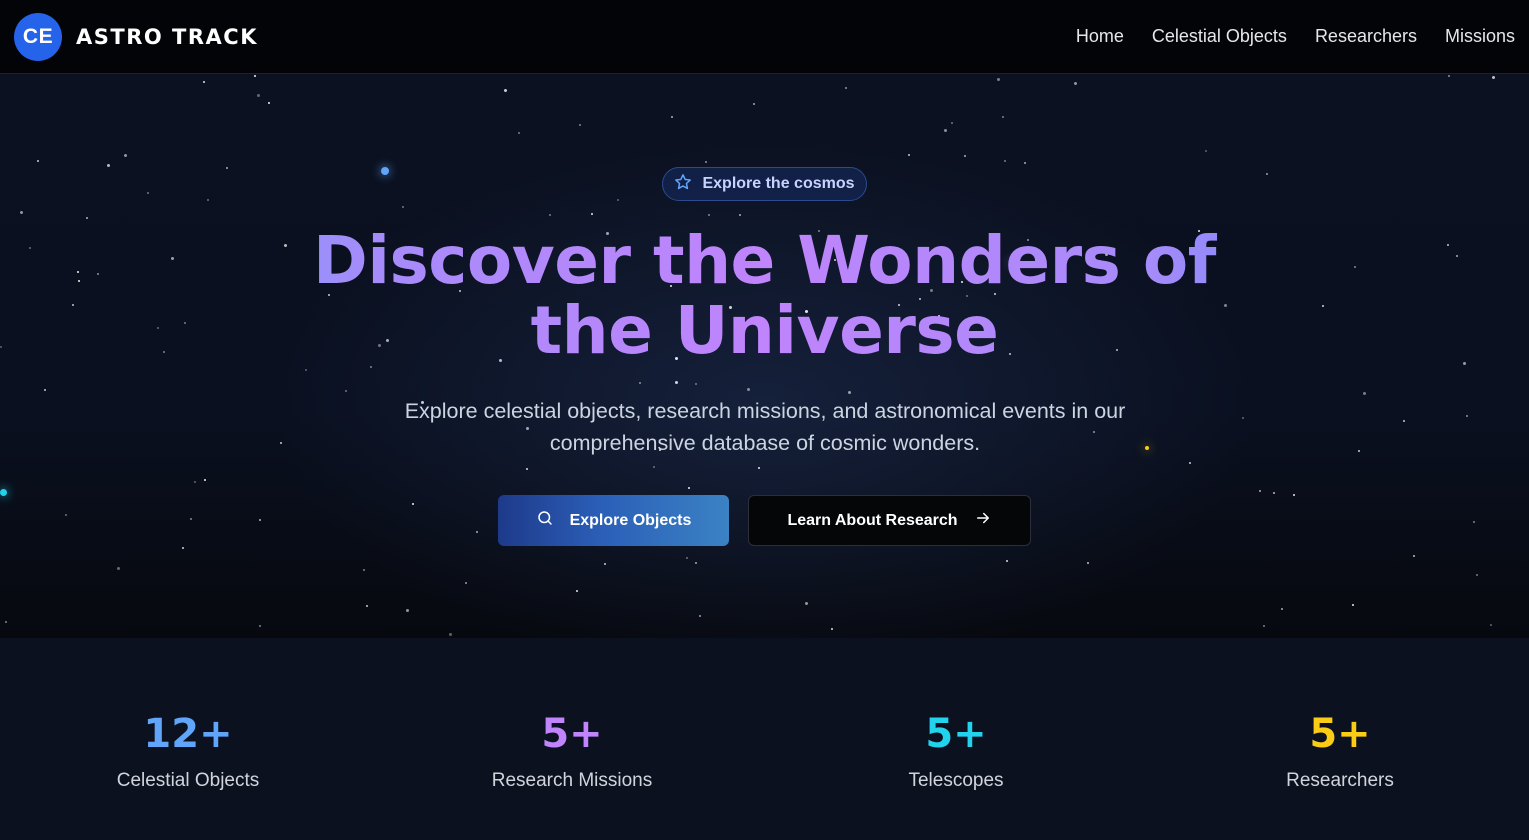  What do you see at coordinates (188, 780) in the screenshot?
I see `stat-label: Celestial Objects` at bounding box center [188, 780].